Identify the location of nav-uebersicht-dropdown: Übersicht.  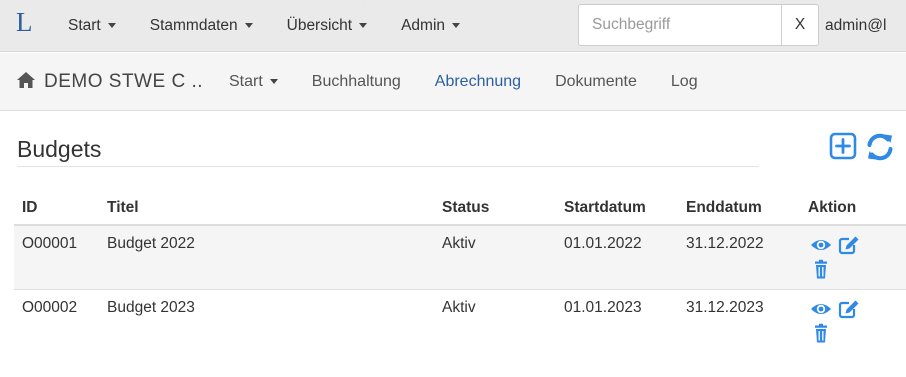
(327, 26).